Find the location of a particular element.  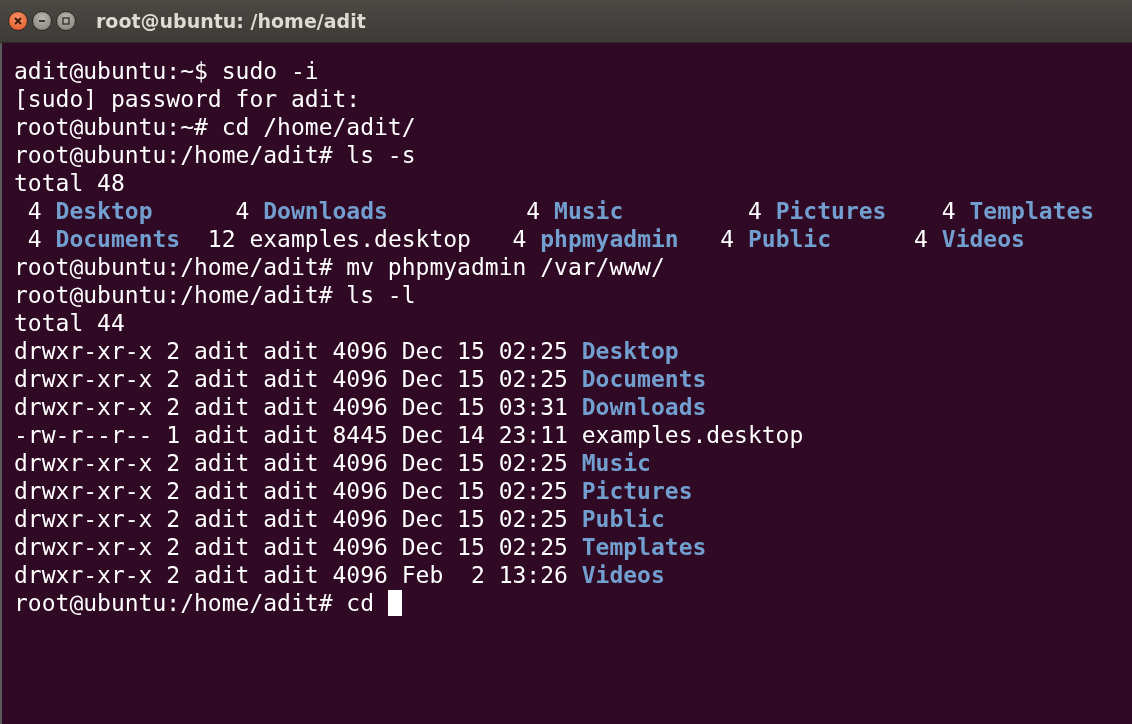

minimize-button is located at coordinates (42, 21).